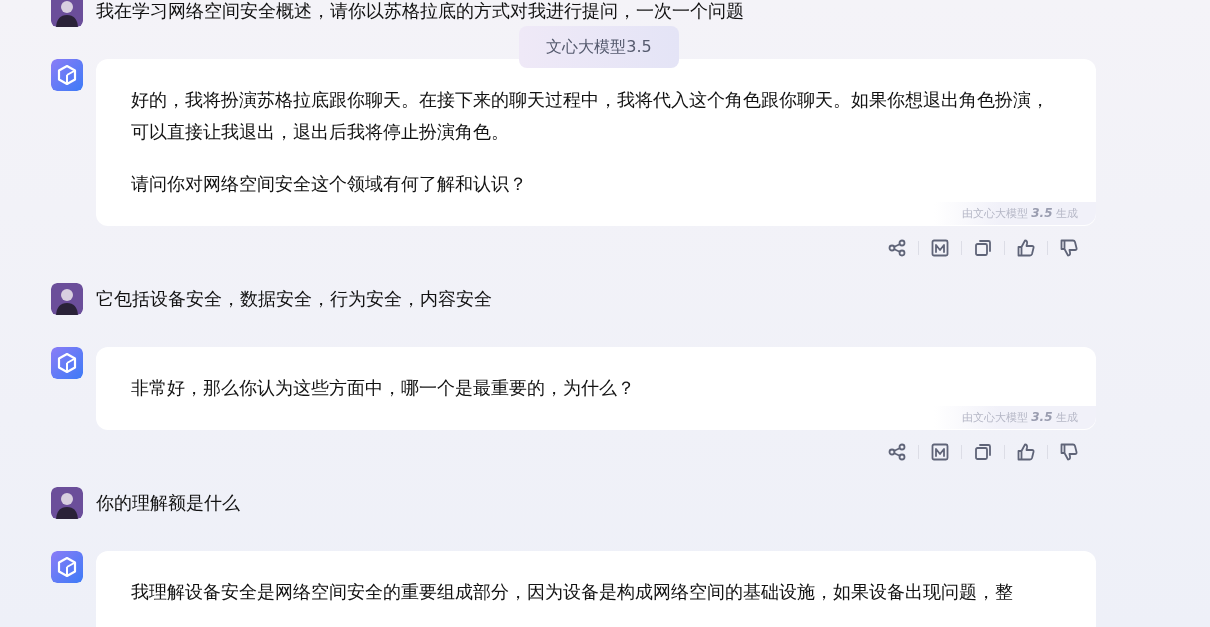 Image resolution: width=1210 pixels, height=627 pixels. I want to click on user-message: 我在学习网络空间安全概述，请你以苏格拉底的方式对我进行提问，一次一个问题, so click(420, 11).